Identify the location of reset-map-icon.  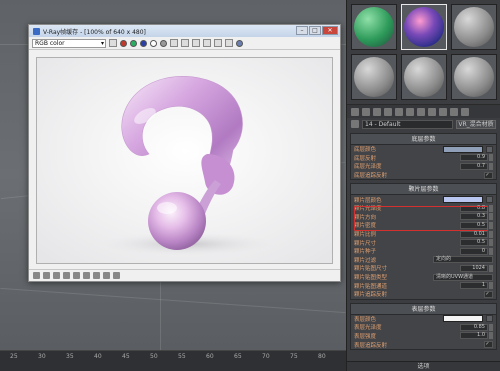
(388, 111).